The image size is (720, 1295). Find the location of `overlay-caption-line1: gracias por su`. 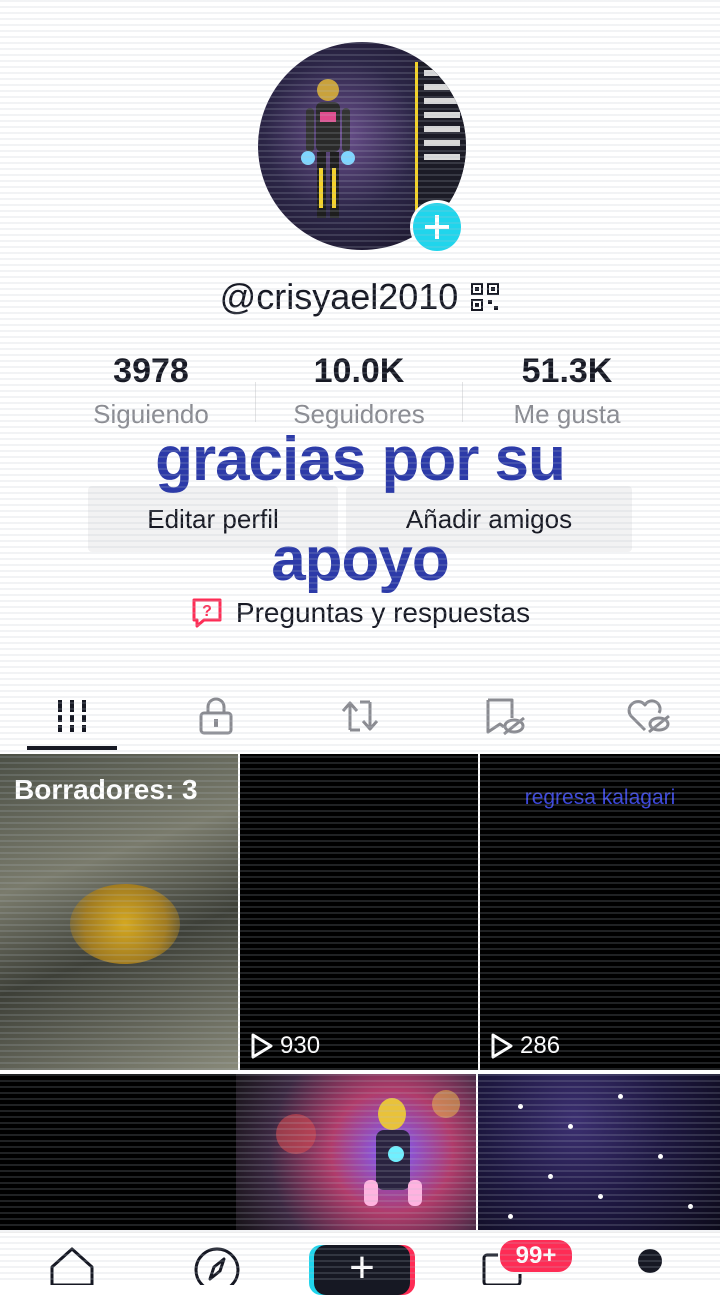

overlay-caption-line1: gracias por su is located at coordinates (360, 459).